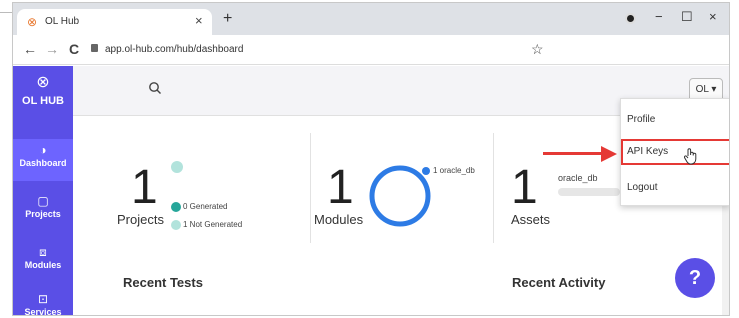 Image resolution: width=739 pixels, height=318 pixels. I want to click on address-bar: ← → C app.ol-hub.com/hub/dashboard ☆, so click(371, 50).